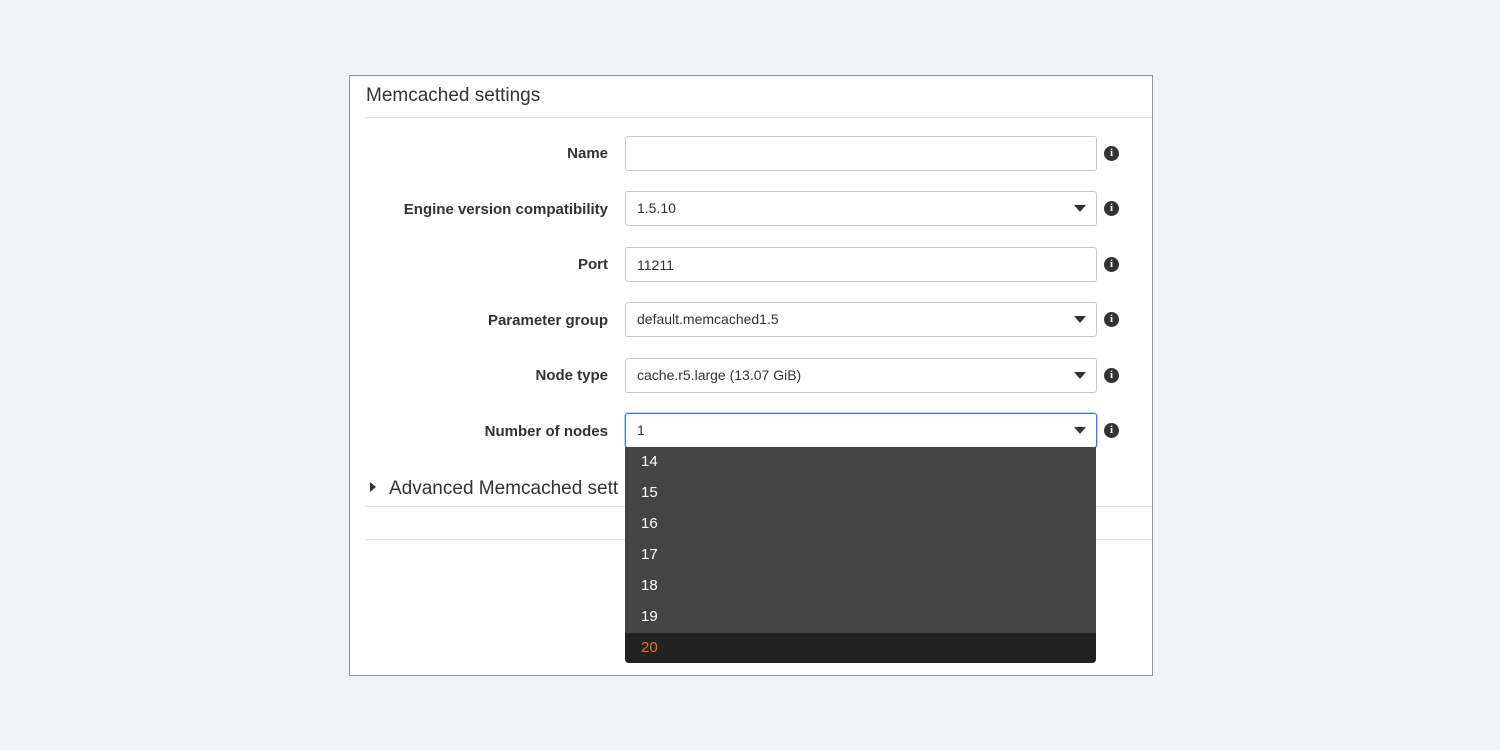  I want to click on caret-right-icon, so click(373, 487).